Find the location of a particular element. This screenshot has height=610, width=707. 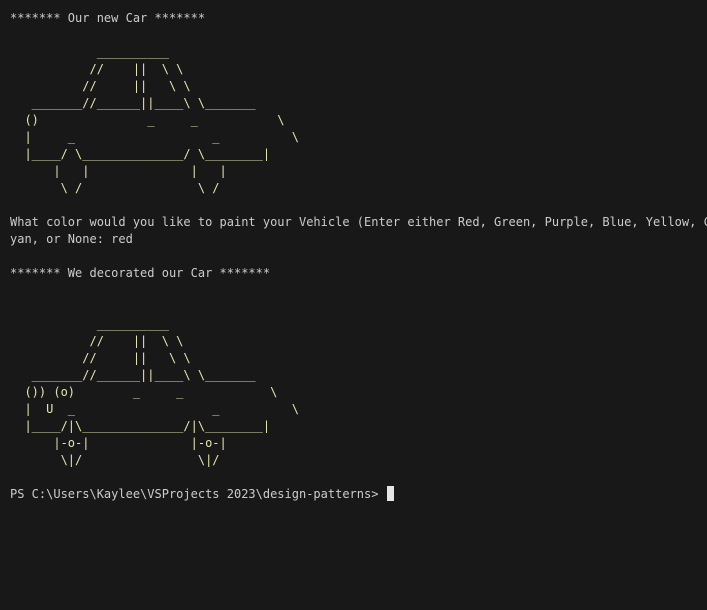

car-art-line: | _ _ \ is located at coordinates (154, 137).